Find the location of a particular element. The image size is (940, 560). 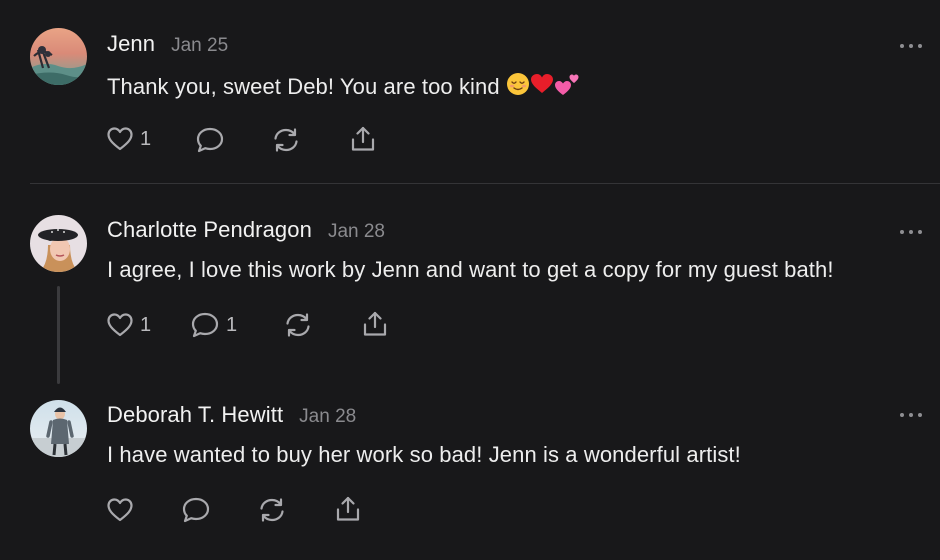

author-name: Charlotte Pendragon is located at coordinates (209, 230).